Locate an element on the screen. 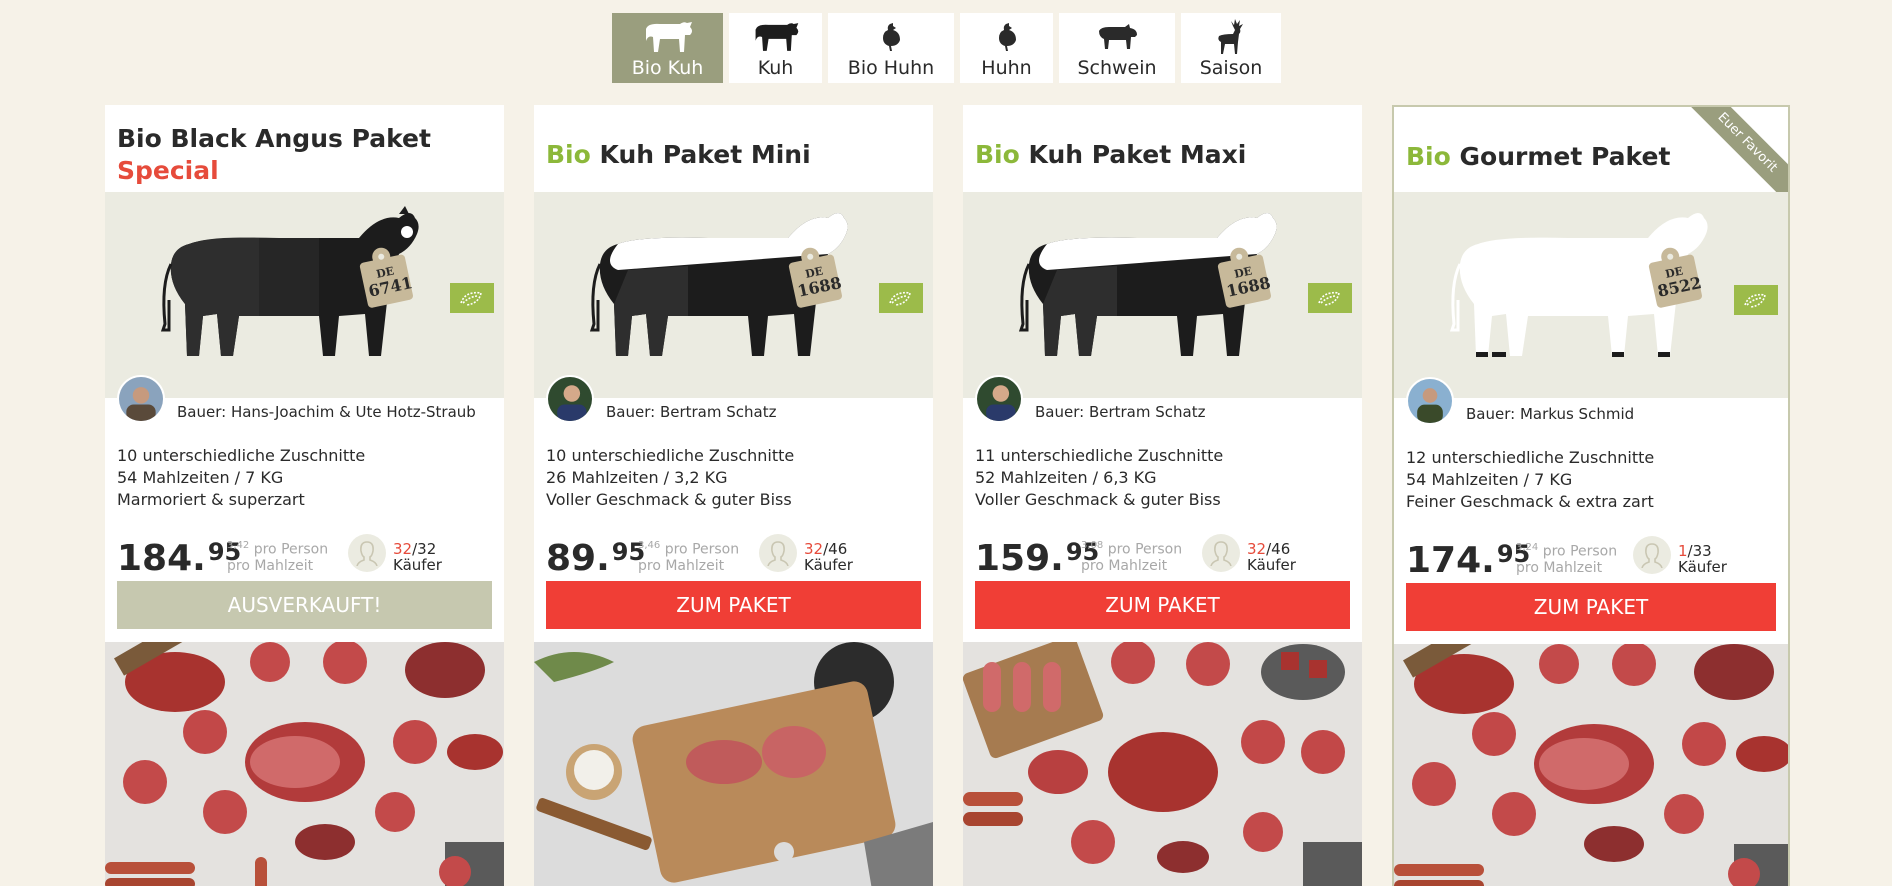 This screenshot has height=886, width=1892. deer-icon is located at coordinates (1231, 37).